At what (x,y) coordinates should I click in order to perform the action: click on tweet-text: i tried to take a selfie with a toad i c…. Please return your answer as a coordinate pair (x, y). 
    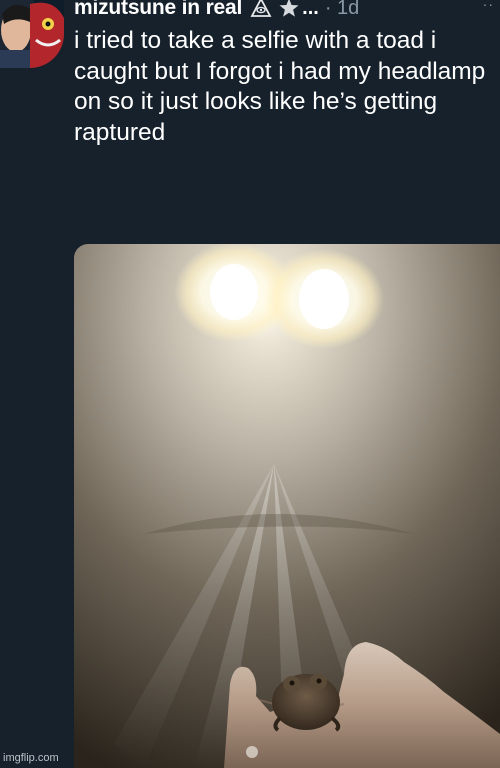
    Looking at the image, I should click on (280, 86).